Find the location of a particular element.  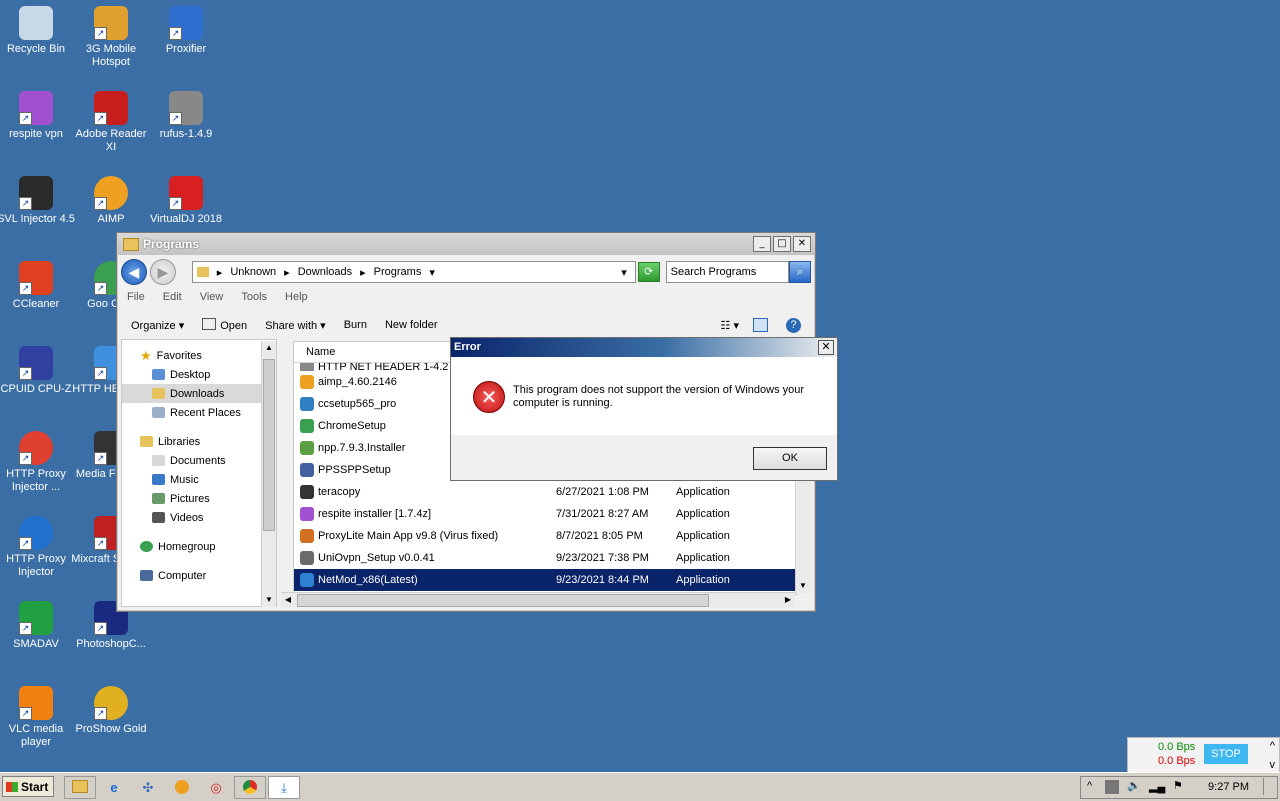

desktop-icon-3g-hotspot: ↗ 3G Mobile Hotspot is located at coordinates (111, 37).